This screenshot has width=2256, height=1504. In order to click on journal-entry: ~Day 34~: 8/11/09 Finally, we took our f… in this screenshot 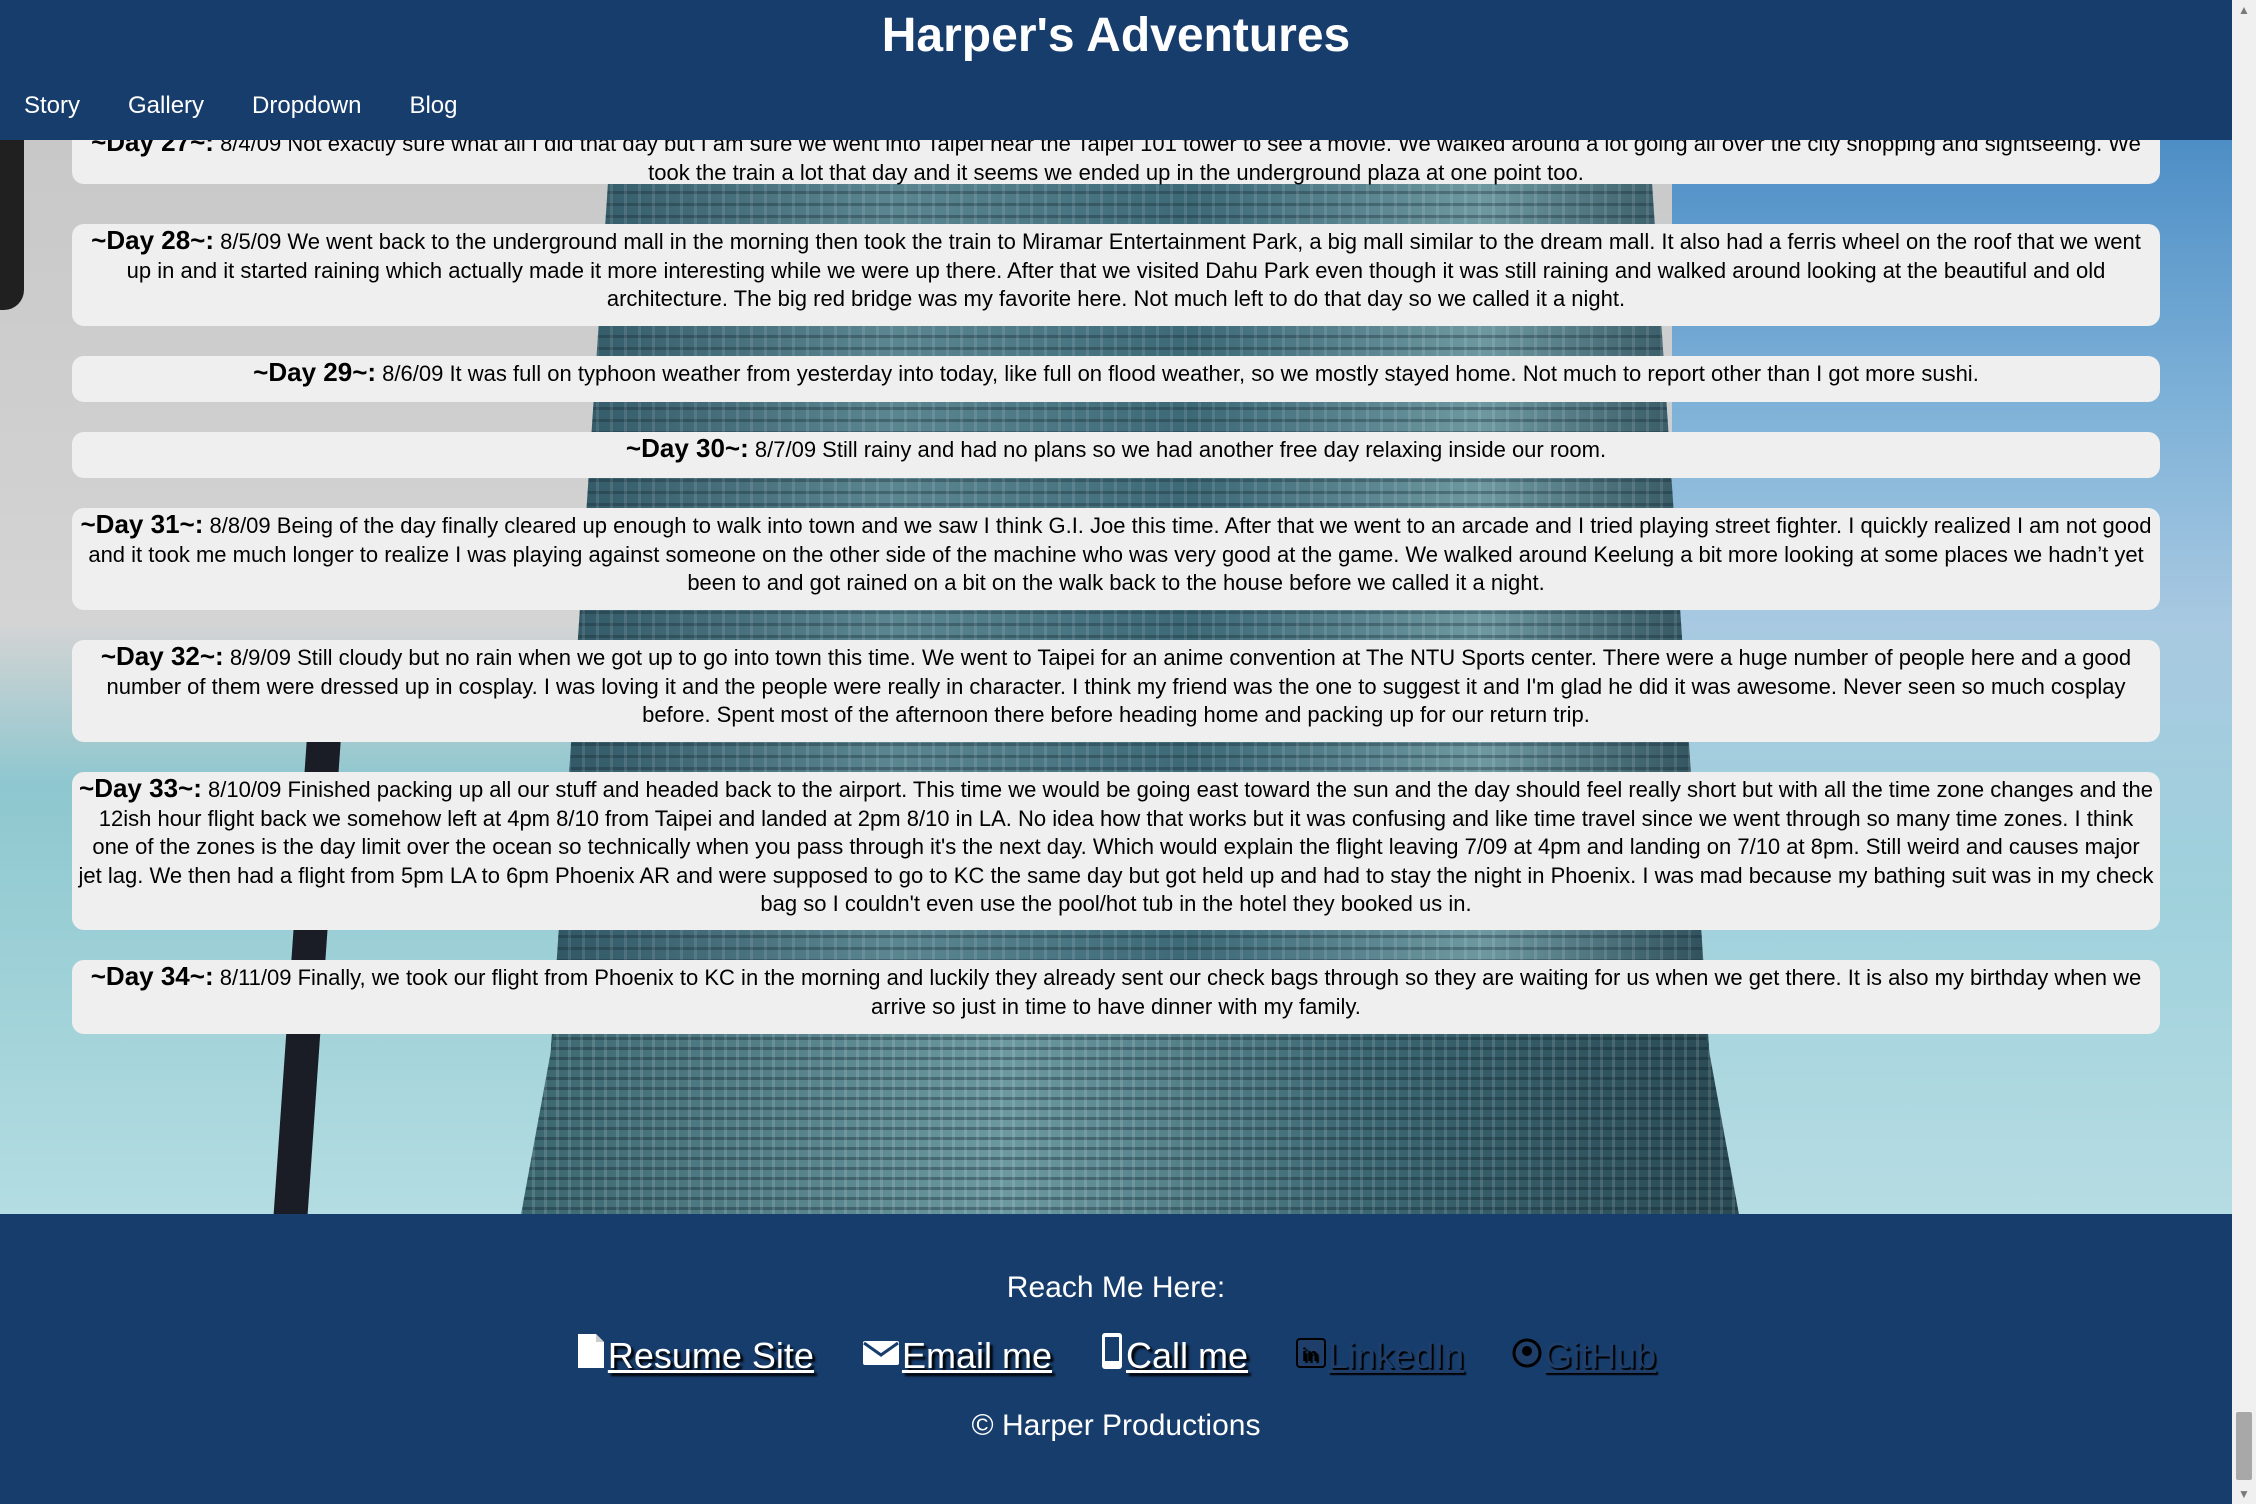, I will do `click(1116, 997)`.